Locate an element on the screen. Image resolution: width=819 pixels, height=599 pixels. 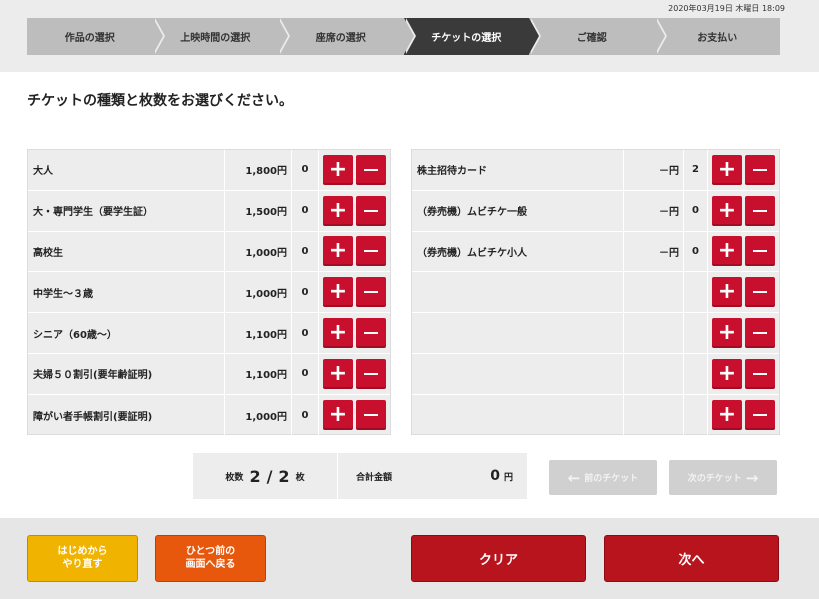
ticket-name: 高校生 is located at coordinates (126, 251).